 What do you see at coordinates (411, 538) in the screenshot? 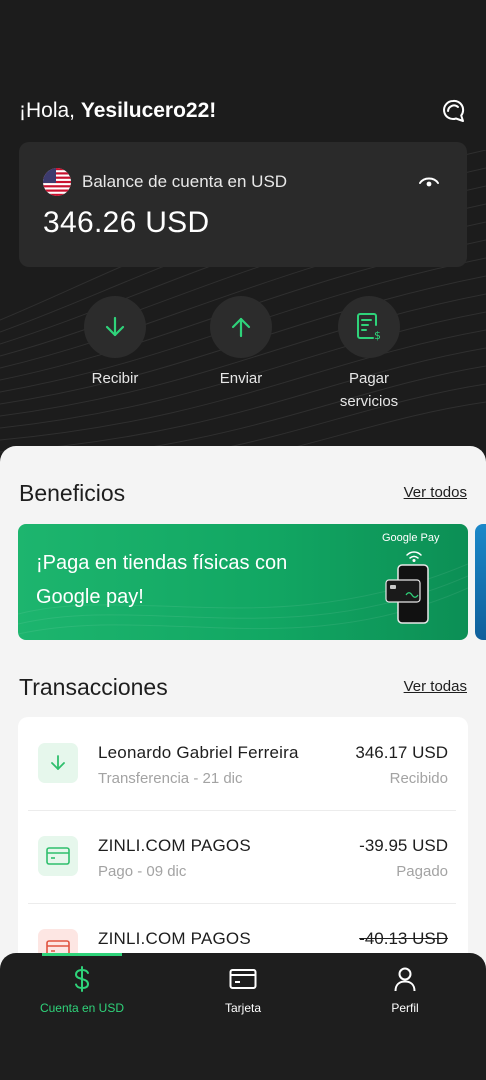
I see `google-pay-label: Google Pay` at bounding box center [411, 538].